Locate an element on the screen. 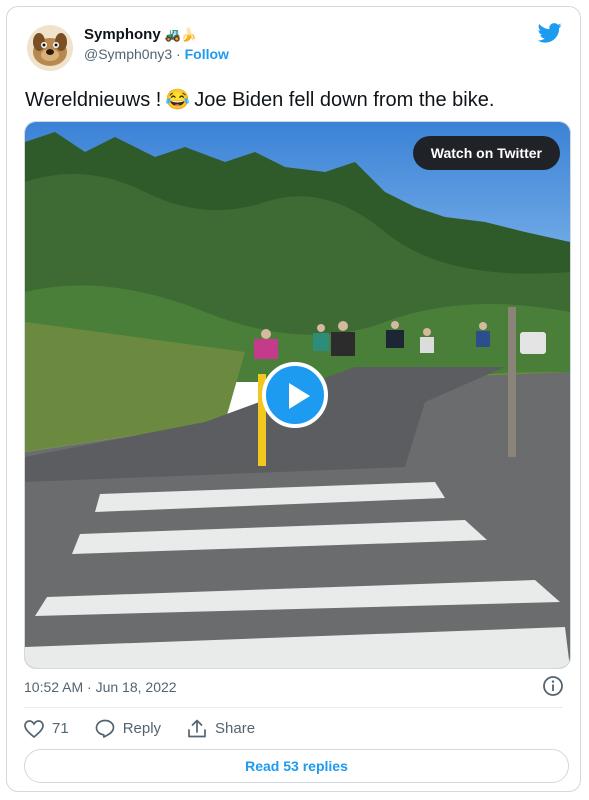 This screenshot has height=800, width=589. play-icon is located at coordinates (299, 396).